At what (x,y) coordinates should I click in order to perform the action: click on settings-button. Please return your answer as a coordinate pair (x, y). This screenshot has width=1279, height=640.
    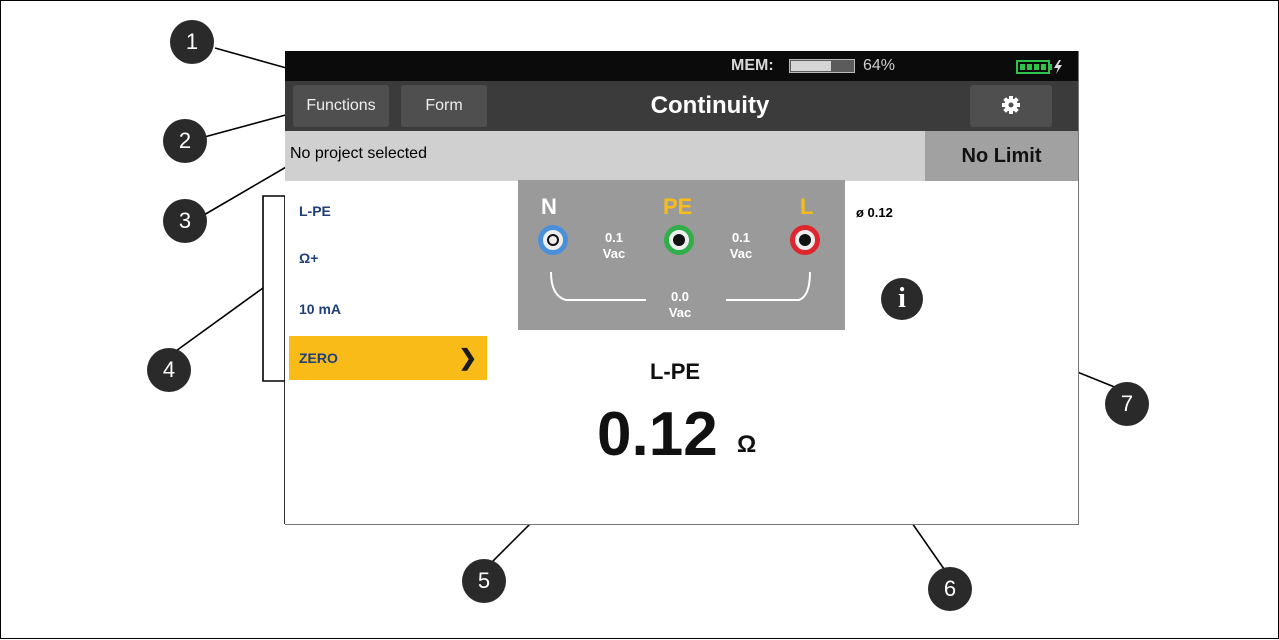
    Looking at the image, I should click on (1011, 106).